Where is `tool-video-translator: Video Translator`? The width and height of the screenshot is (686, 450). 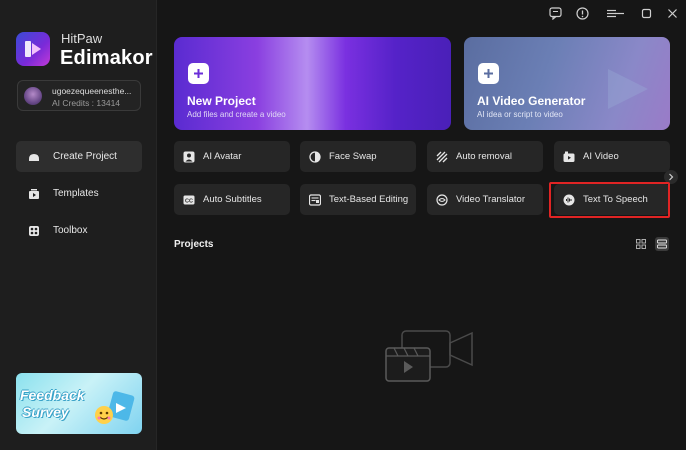 tool-video-translator: Video Translator is located at coordinates (485, 199).